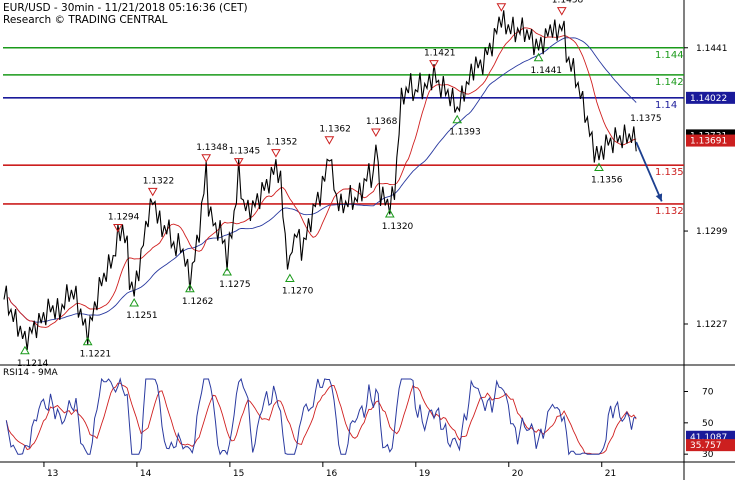  What do you see at coordinates (712, 49) in the screenshot?
I see `price-tick-label: 1.1441` at bounding box center [712, 49].